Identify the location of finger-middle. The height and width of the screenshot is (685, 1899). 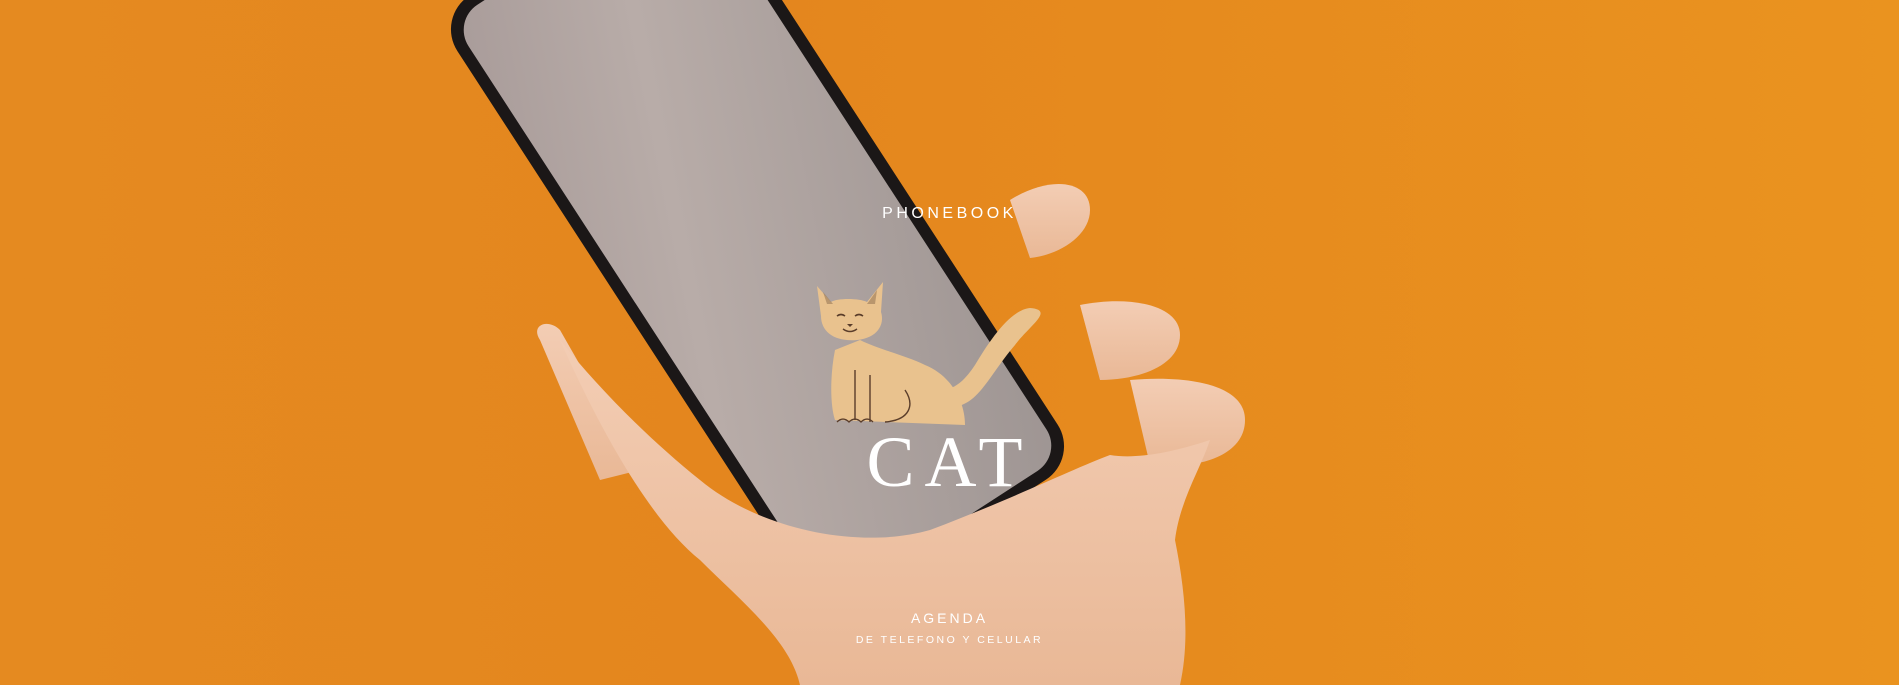
(1130, 340).